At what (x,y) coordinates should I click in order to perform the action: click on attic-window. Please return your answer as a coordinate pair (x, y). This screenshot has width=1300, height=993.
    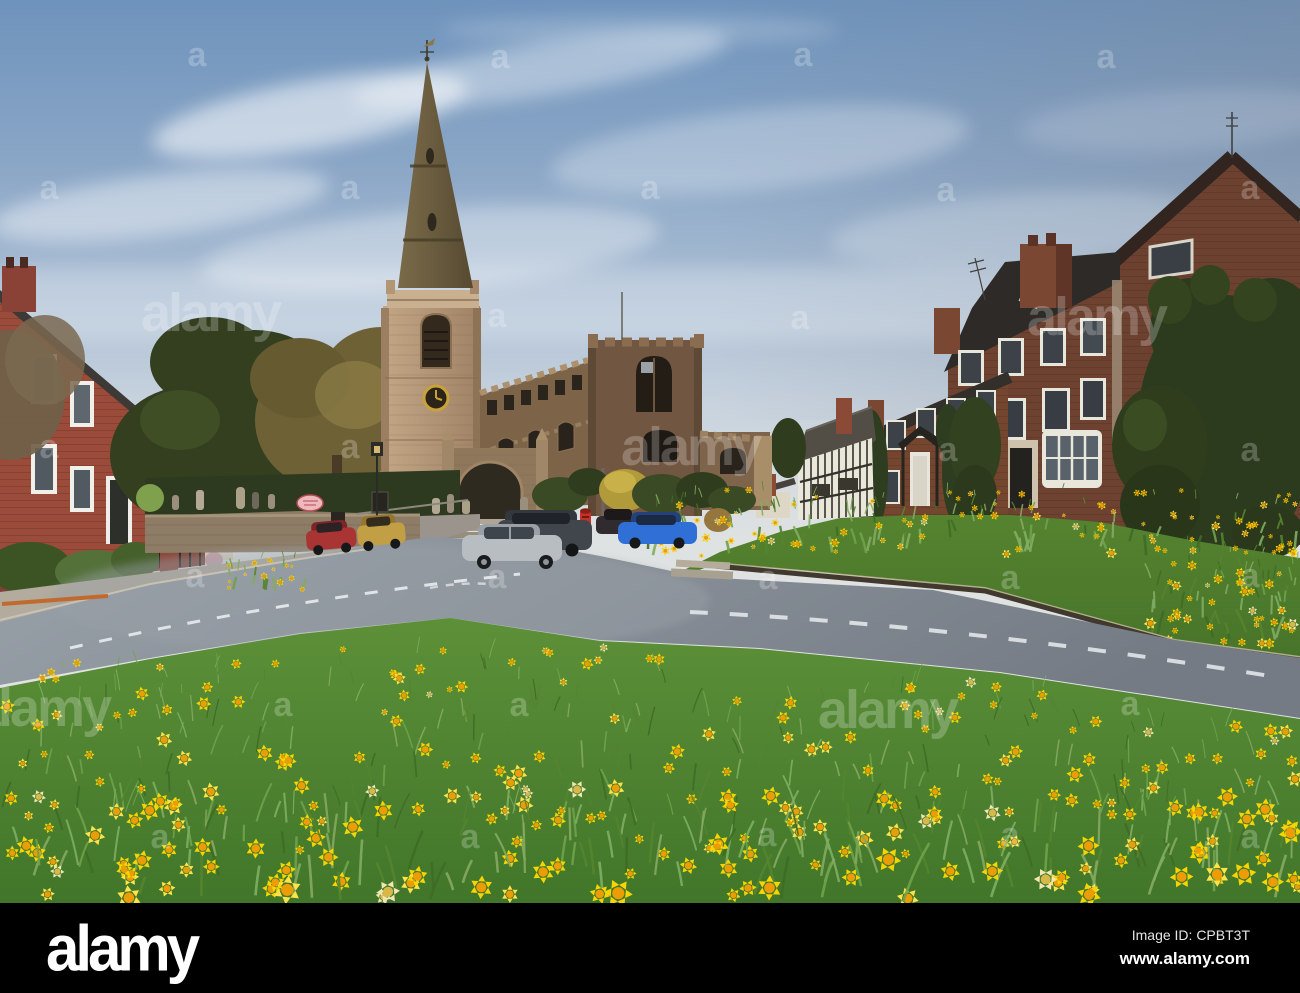
    Looking at the image, I should click on (1171, 259).